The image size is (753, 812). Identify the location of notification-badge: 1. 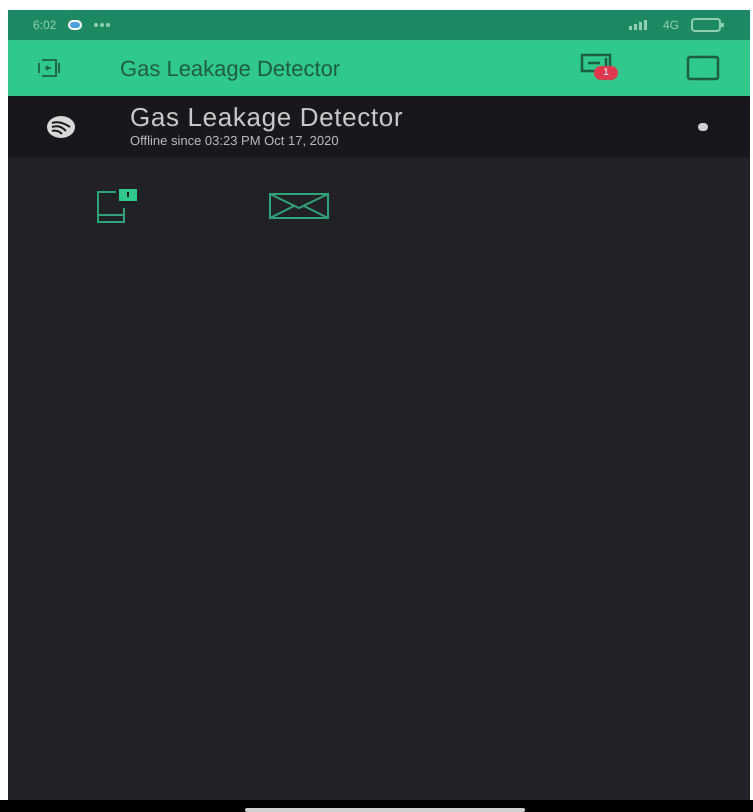
(606, 73).